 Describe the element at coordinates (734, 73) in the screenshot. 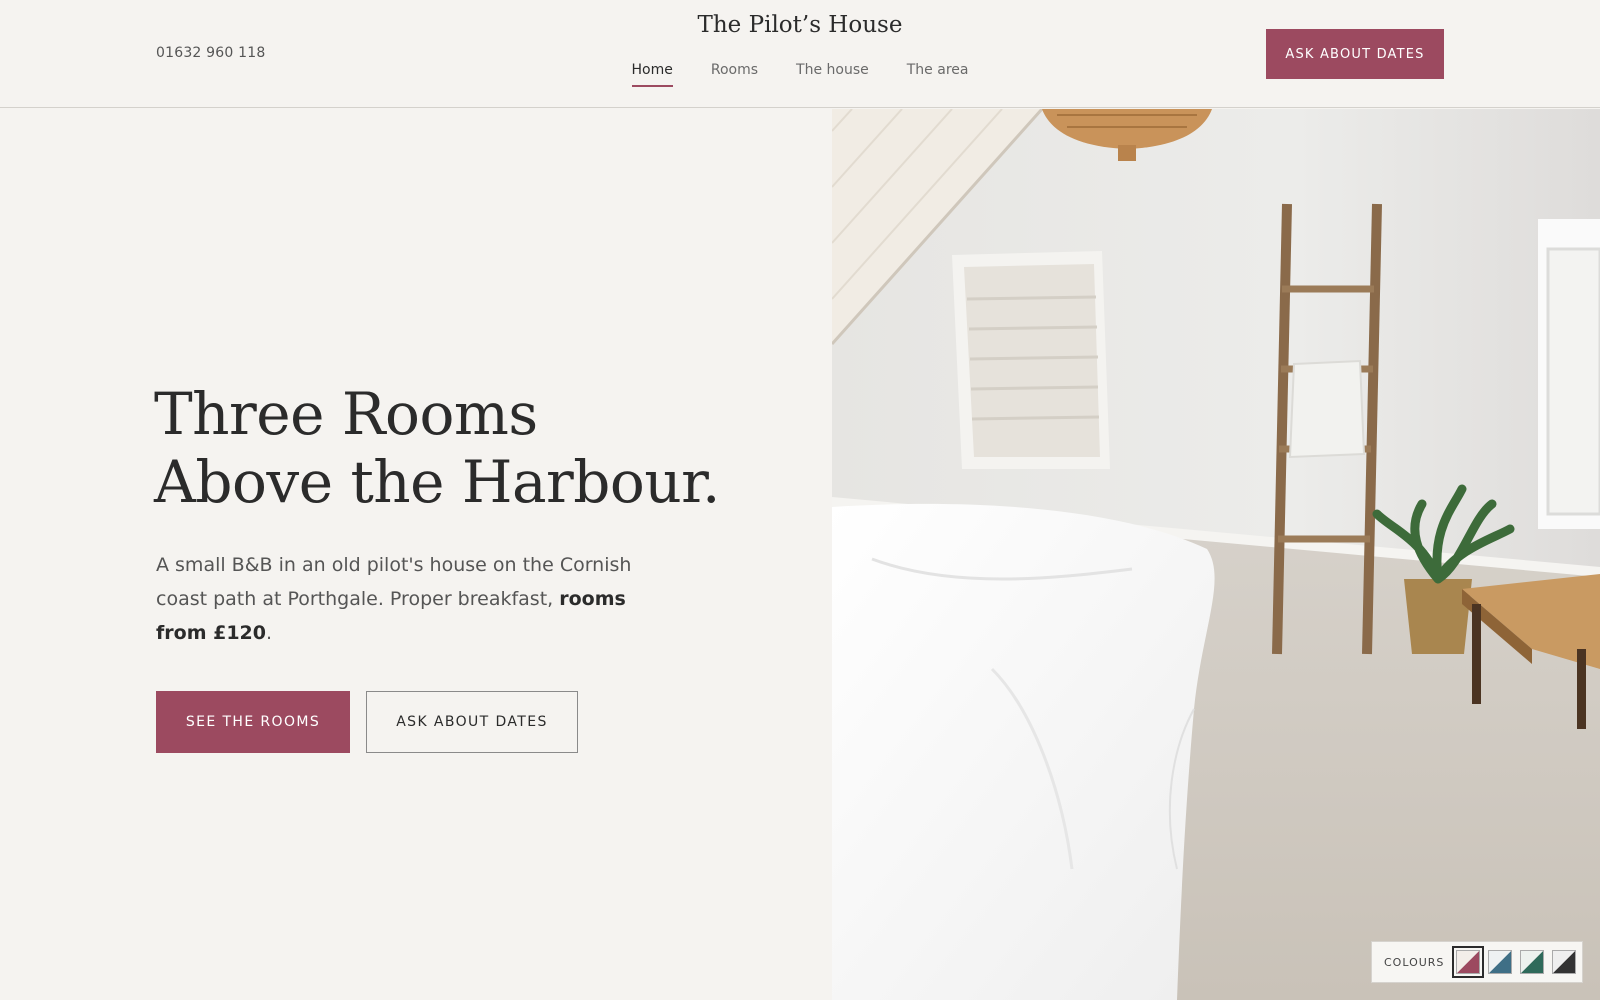

I see `nav-item-rooms: Rooms` at that location.